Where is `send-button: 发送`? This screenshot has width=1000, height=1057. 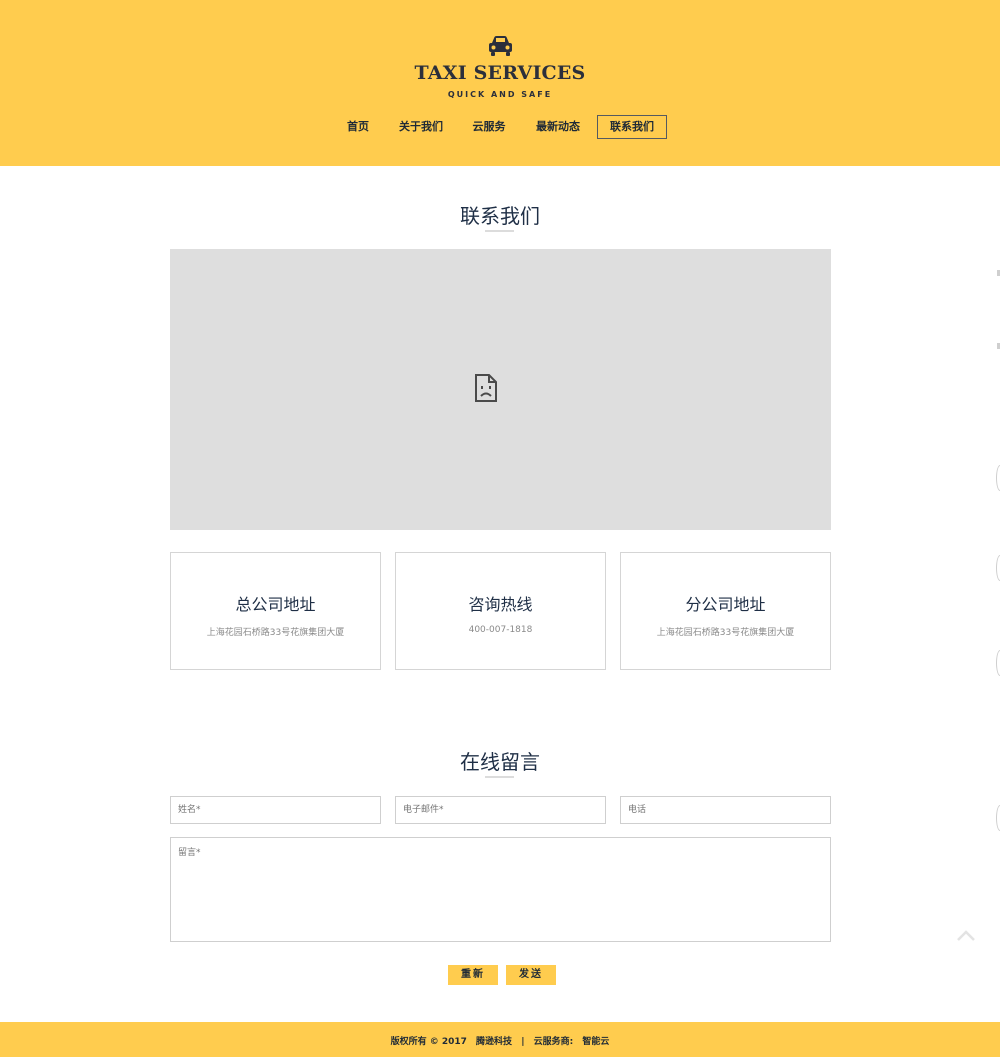
send-button: 发送 is located at coordinates (531, 975).